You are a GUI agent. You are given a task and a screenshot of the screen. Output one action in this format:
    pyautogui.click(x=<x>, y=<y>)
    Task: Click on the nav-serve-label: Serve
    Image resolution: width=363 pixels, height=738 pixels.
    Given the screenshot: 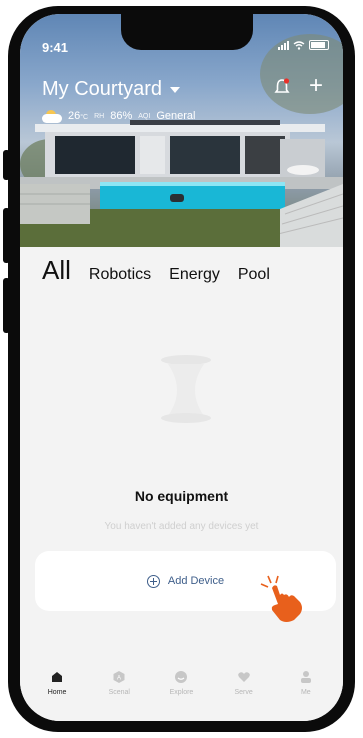 What is the action you would take?
    pyautogui.click(x=243, y=692)
    